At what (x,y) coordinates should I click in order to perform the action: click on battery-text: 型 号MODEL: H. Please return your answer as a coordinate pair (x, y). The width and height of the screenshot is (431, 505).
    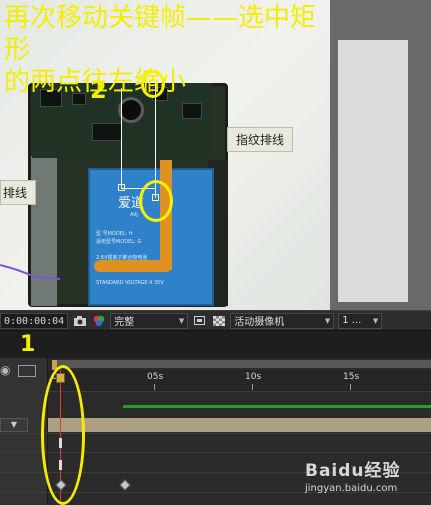
    Looking at the image, I should click on (114, 234).